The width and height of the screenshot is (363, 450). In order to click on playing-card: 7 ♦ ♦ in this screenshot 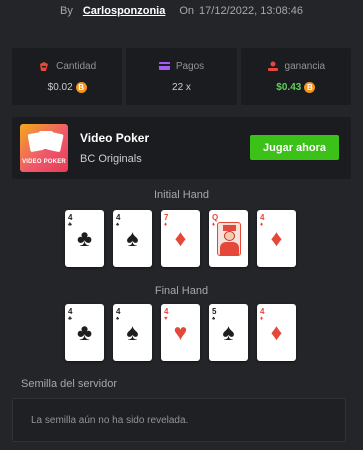, I will do `click(180, 238)`.